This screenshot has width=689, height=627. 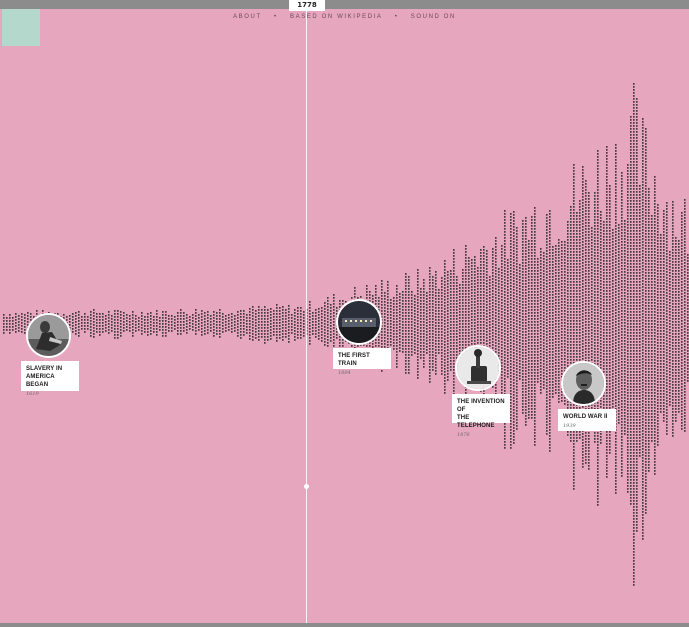 I want to click on nav-about-link: ABOUT, so click(x=247, y=17).